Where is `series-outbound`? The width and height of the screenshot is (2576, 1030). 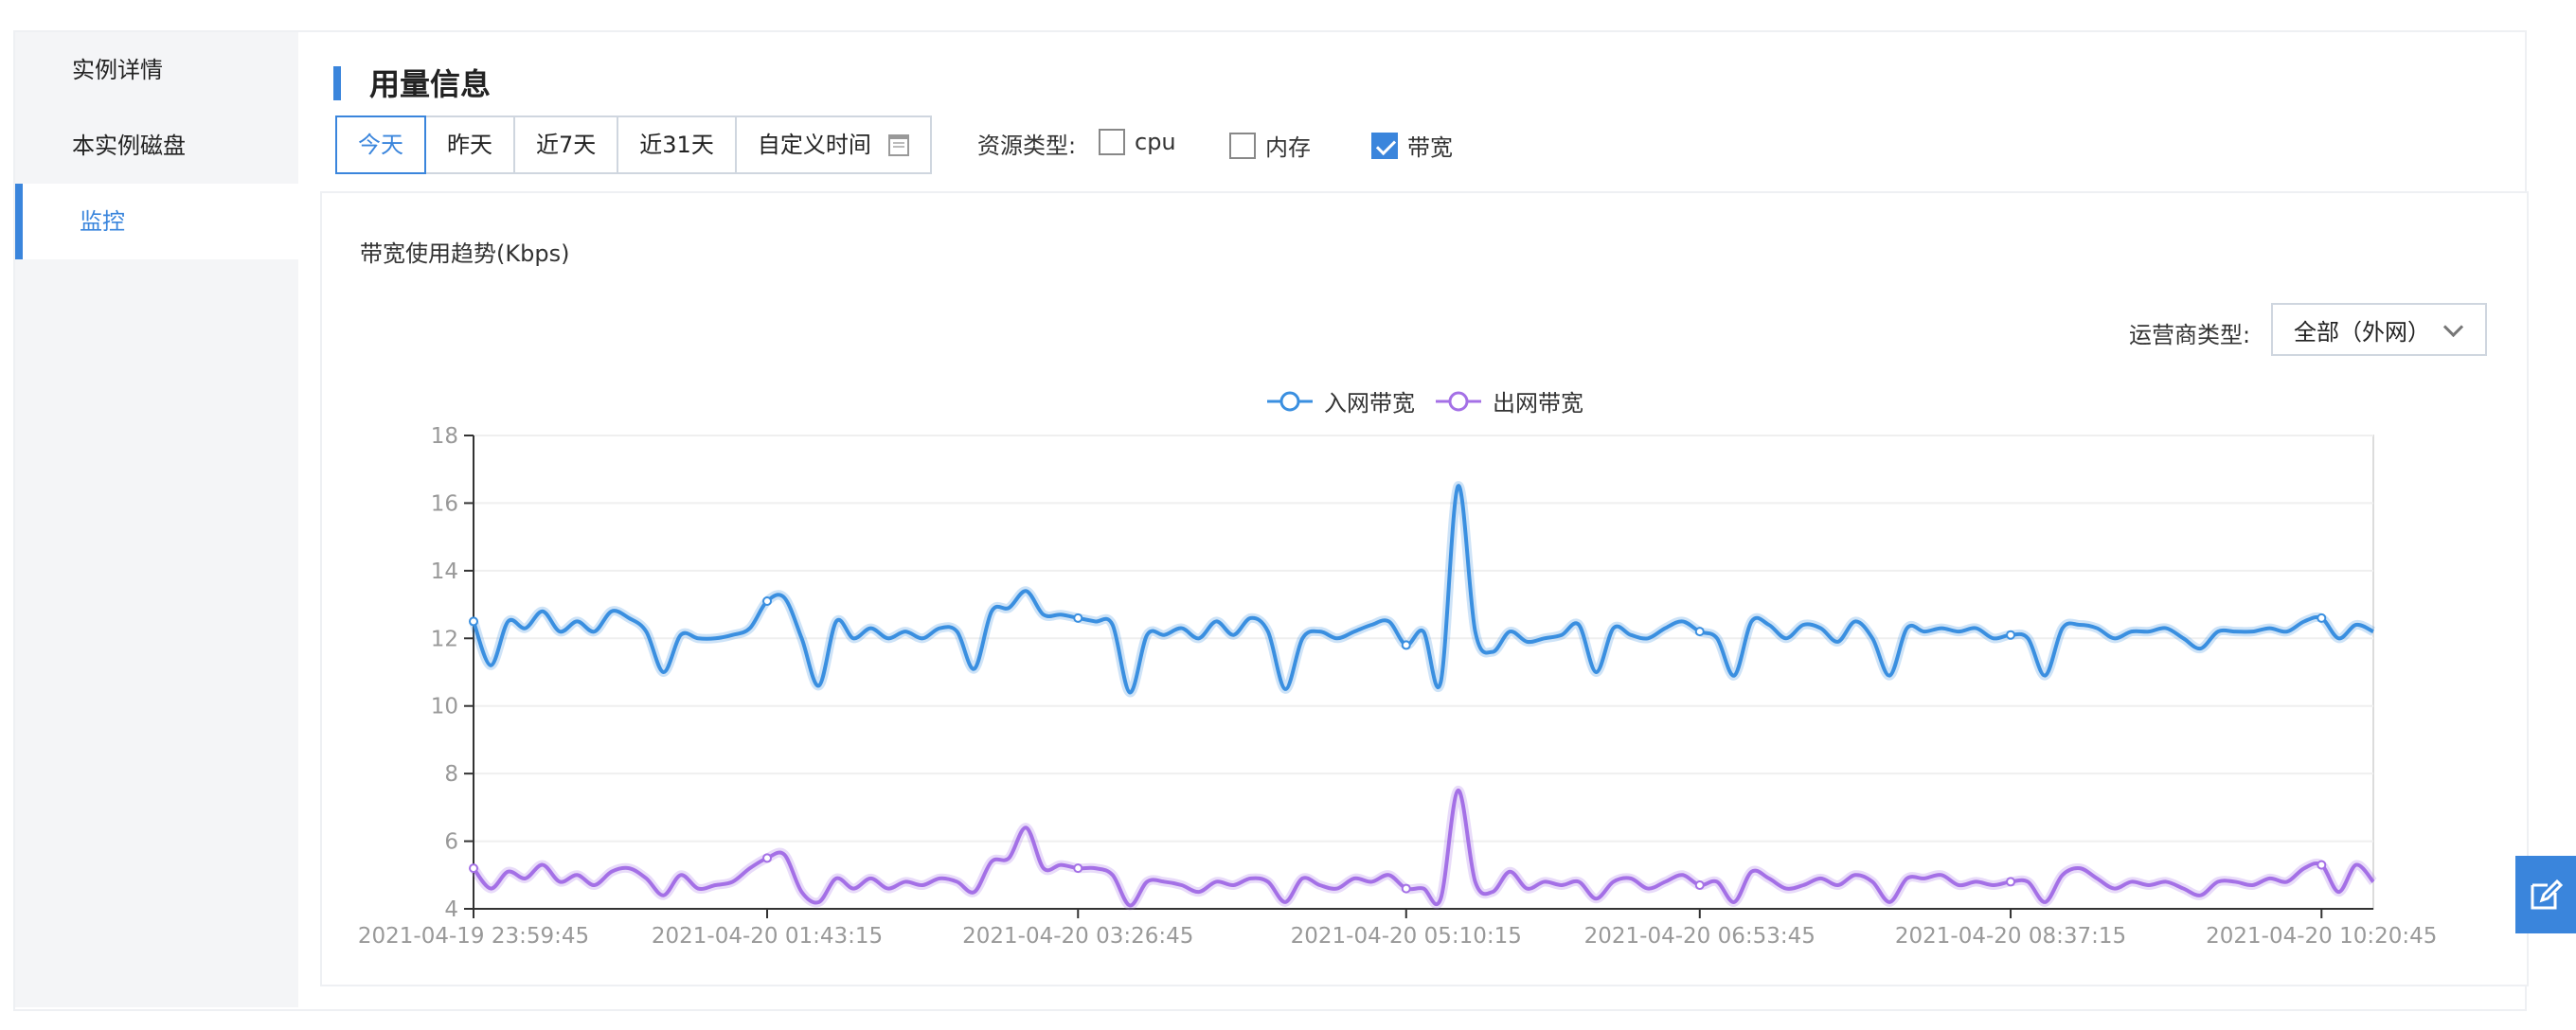 series-outbound is located at coordinates (1423, 848).